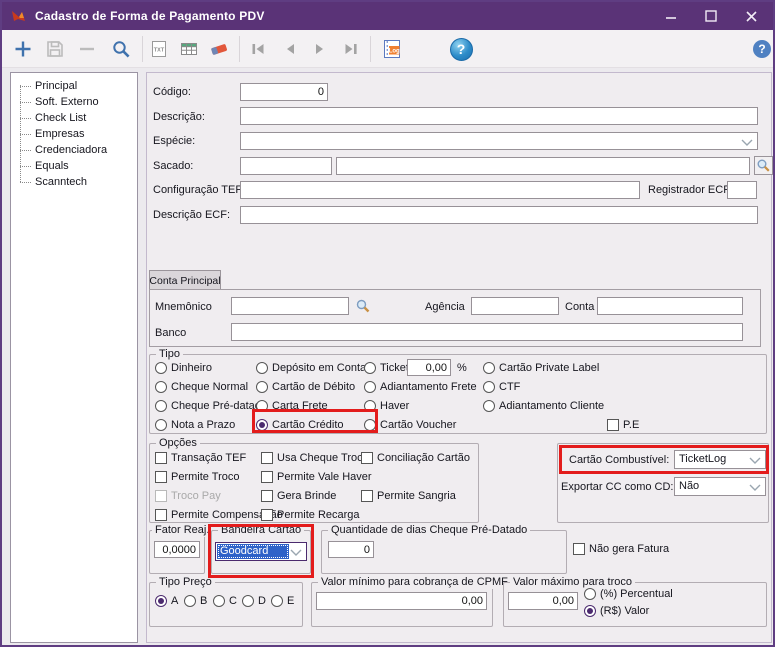 The height and width of the screenshot is (647, 775). Describe the element at coordinates (499, 116) in the screenshot. I see `descricao-input` at that location.